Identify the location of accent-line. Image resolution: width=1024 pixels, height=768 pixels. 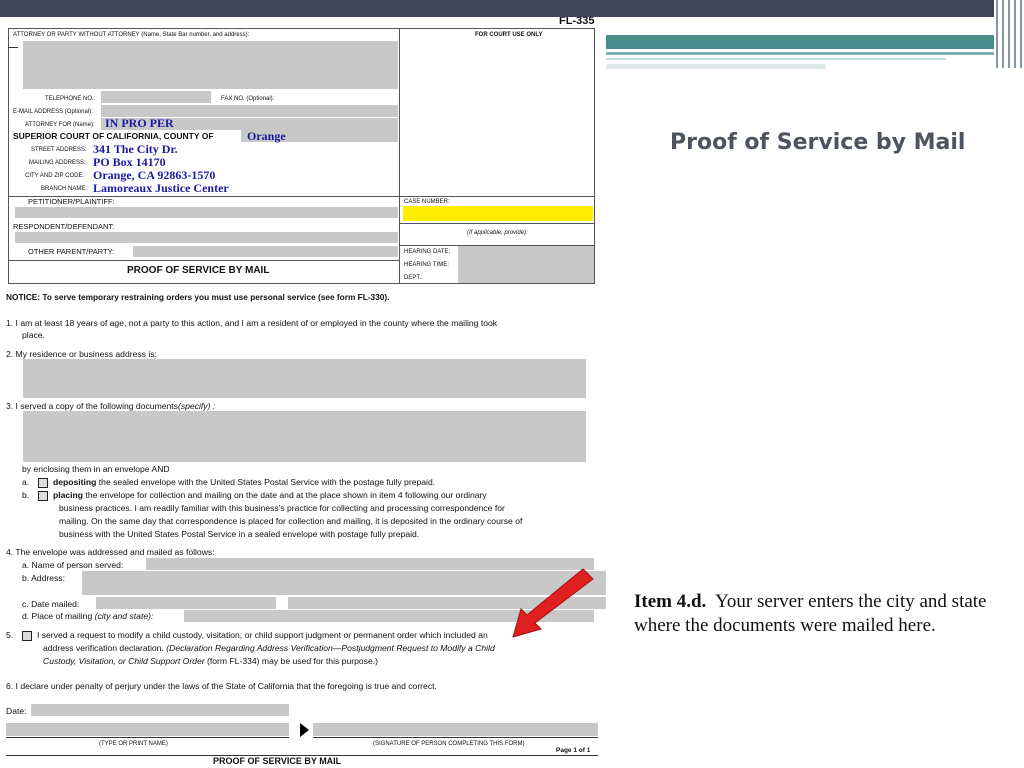
(801, 53).